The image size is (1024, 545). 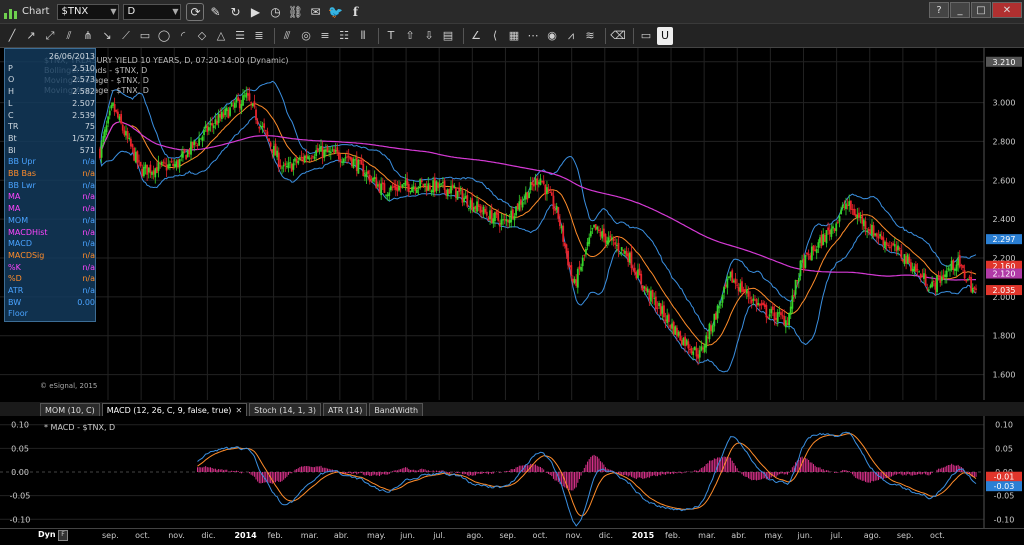 What do you see at coordinates (88, 36) in the screenshot?
I see `pitchfork-icon: ⋔` at bounding box center [88, 36].